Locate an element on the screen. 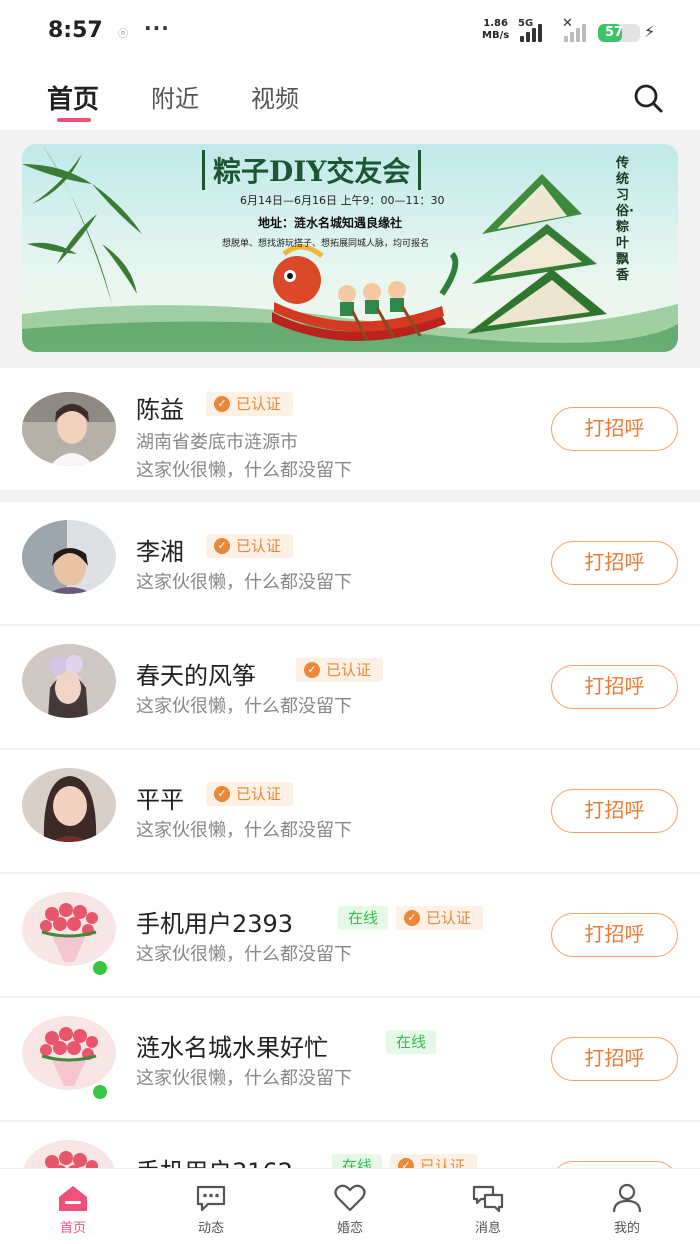 The height and width of the screenshot is (1244, 700). signal-strength-icon is located at coordinates (531, 32).